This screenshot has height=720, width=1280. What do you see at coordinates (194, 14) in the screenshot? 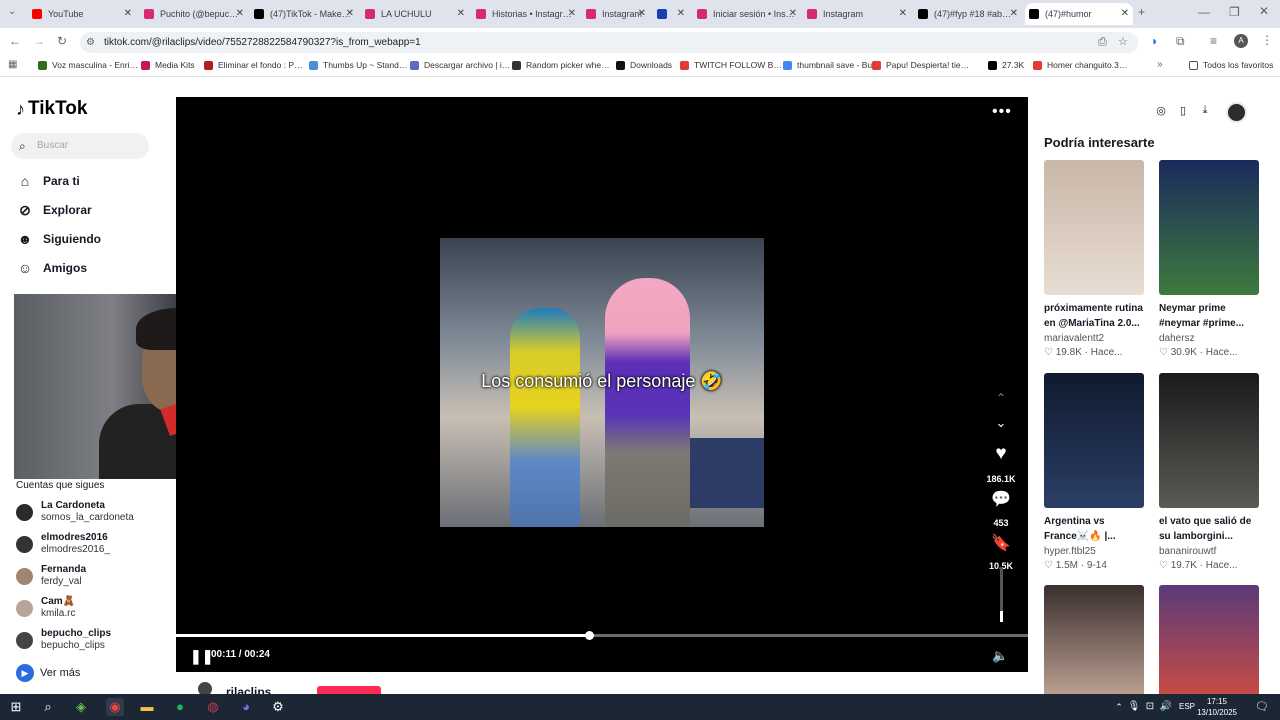
I see `browser-tab: Puchito (@bepuc… ✕` at bounding box center [194, 14].